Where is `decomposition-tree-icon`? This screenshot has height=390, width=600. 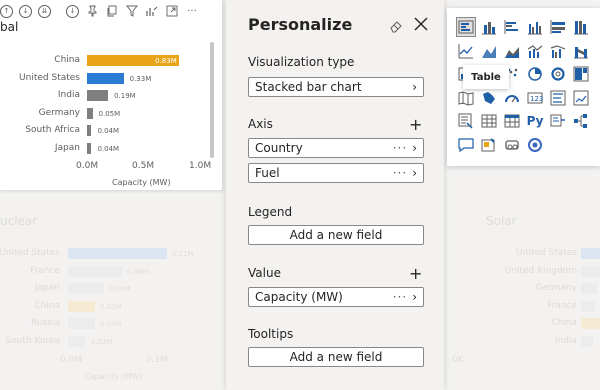 decomposition-tree-icon is located at coordinates (581, 121).